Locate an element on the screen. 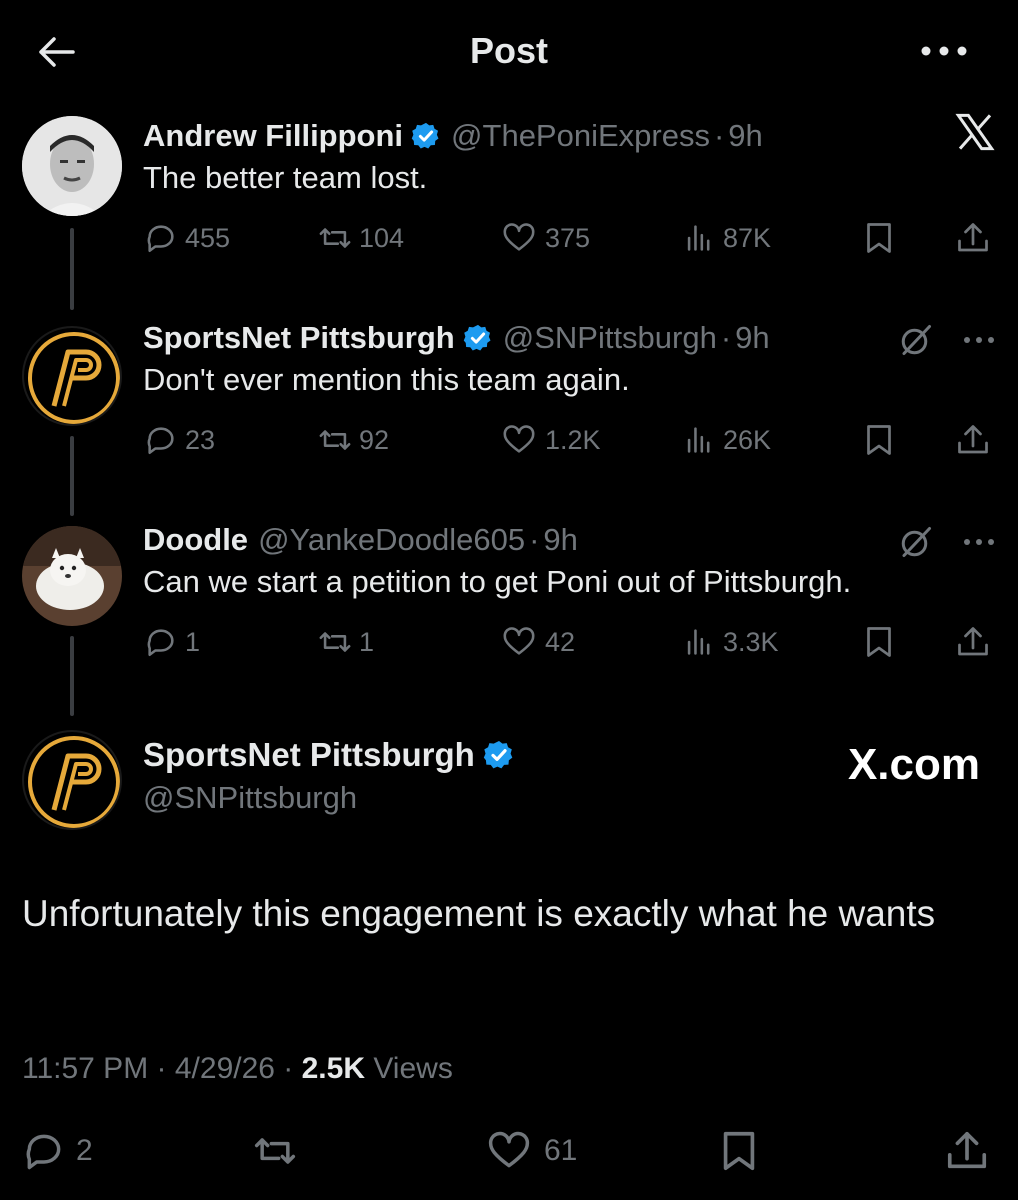  post-meta: 11:57 PM · 4/29/26 · 2.5K Views is located at coordinates (237, 1068).